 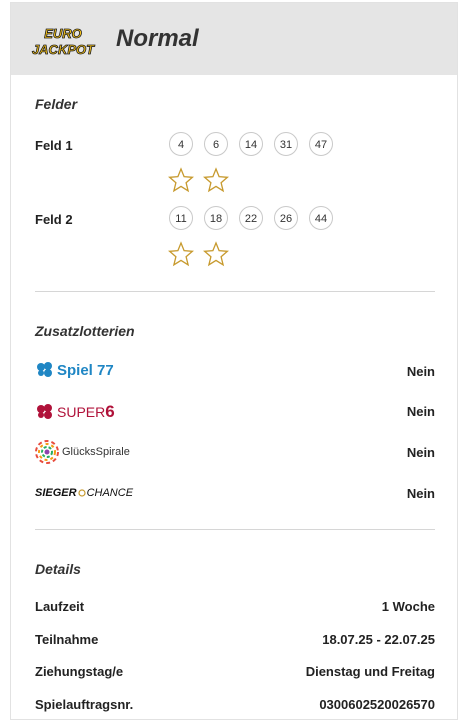 I want to click on field-2-number-1: 11, so click(x=181, y=218).